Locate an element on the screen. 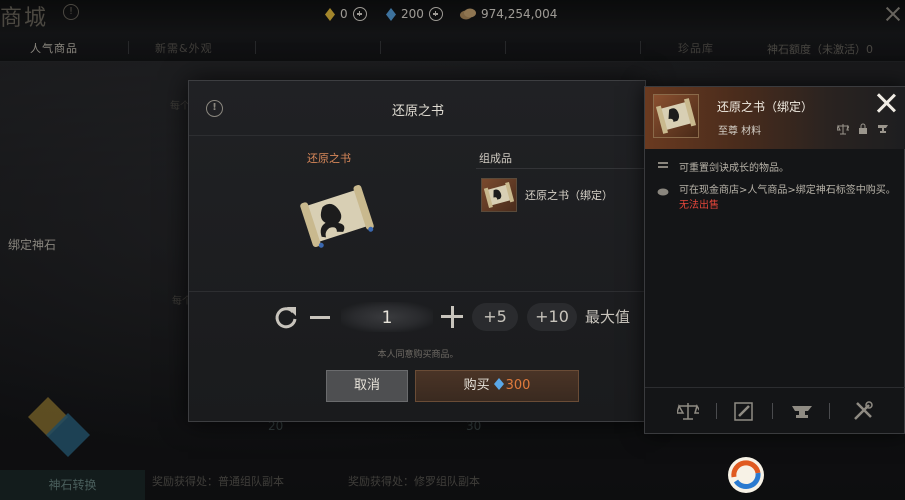 This screenshot has height=500, width=905. add-5-button: +5 is located at coordinates (495, 317).